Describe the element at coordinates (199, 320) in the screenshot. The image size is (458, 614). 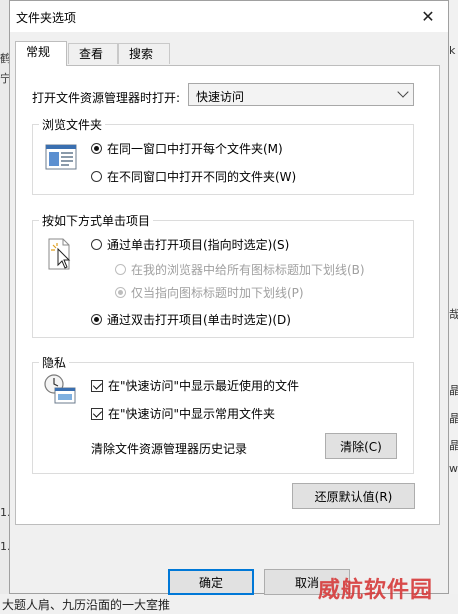
I see `option-label: 通过双击打开项目(单击时选定)(D)` at that location.